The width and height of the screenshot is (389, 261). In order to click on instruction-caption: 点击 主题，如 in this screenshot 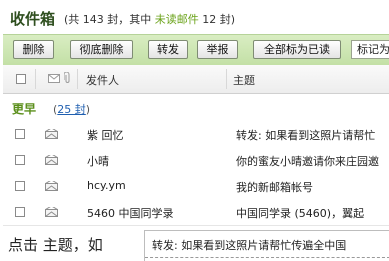, I will do `click(55, 245)`.